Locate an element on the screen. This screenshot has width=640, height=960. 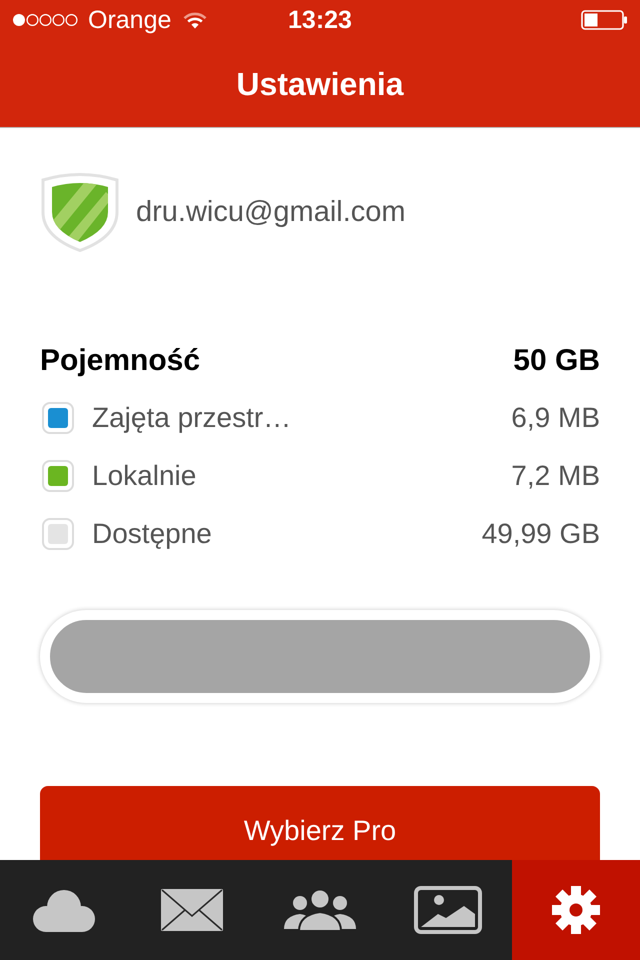
storage-value: 7,2 MB is located at coordinates (555, 476).